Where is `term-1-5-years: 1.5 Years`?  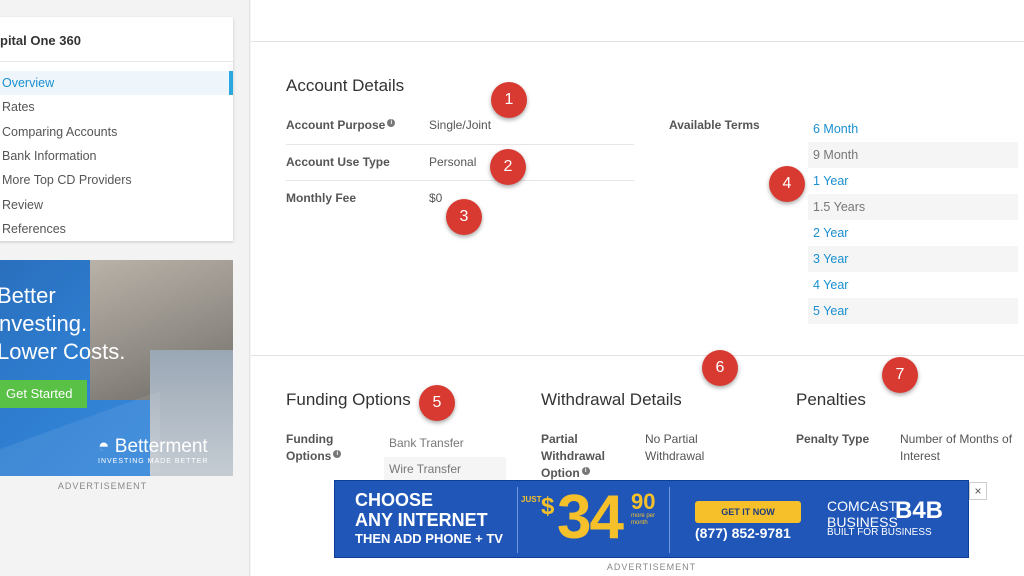
term-1-5-years: 1.5 Years is located at coordinates (913, 207).